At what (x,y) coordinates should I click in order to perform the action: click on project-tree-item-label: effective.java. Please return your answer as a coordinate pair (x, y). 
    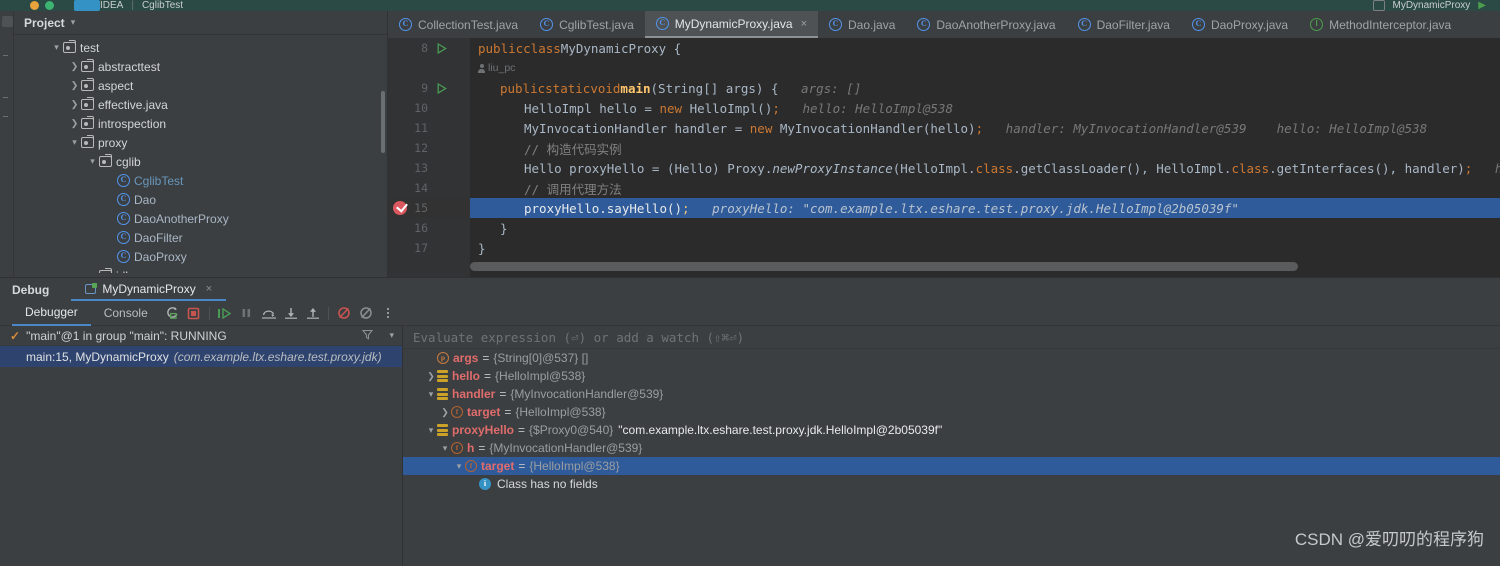
    Looking at the image, I should click on (133, 104).